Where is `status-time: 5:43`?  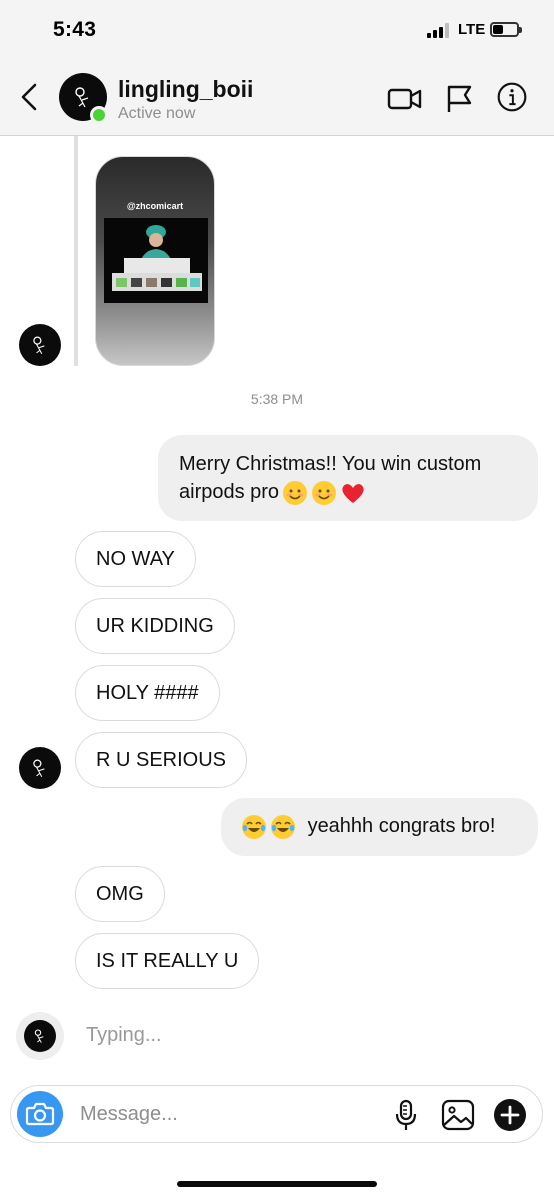
status-time: 5:43 is located at coordinates (75, 29).